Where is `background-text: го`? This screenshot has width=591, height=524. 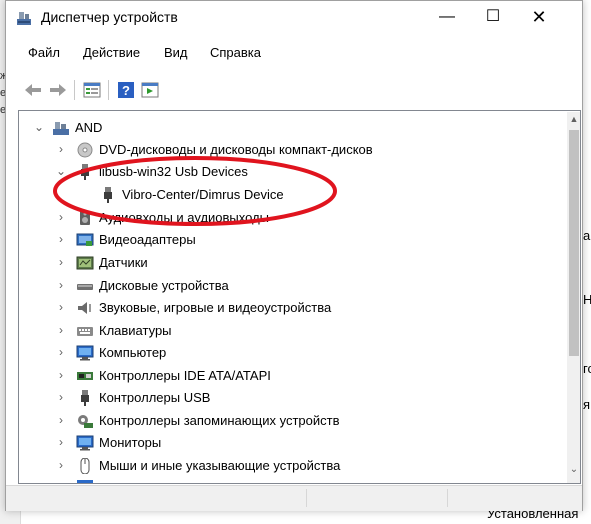
background-text: го is located at coordinates (587, 368).